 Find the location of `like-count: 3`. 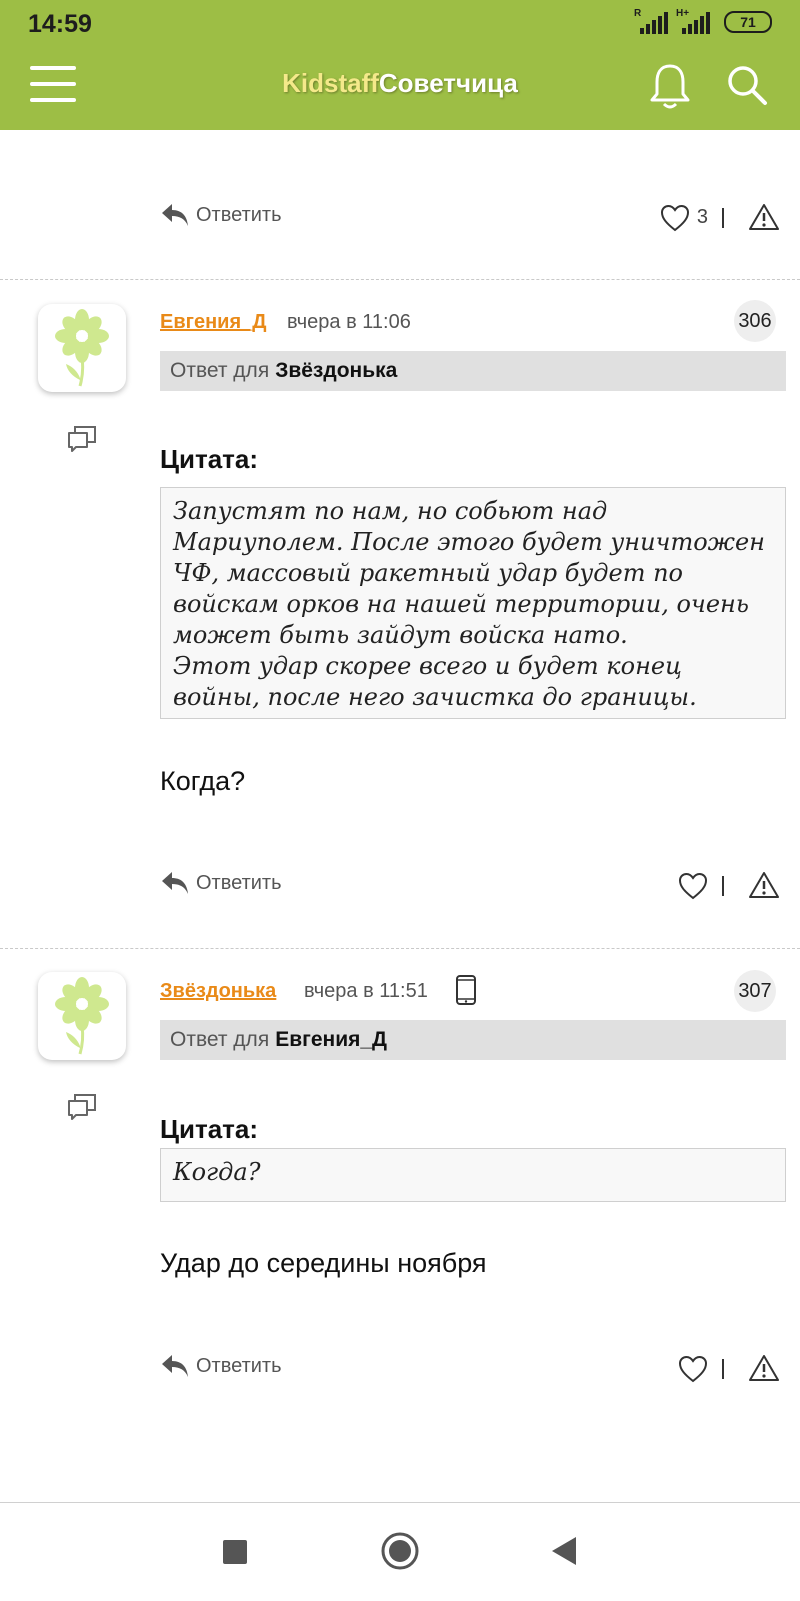

like-count: 3 is located at coordinates (702, 217).